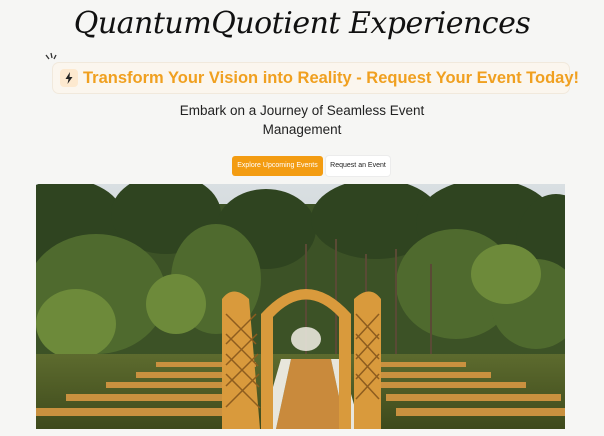 This screenshot has width=604, height=436. Describe the element at coordinates (277, 166) in the screenshot. I see `explore-events-button: Explore Upcoming Events` at that location.